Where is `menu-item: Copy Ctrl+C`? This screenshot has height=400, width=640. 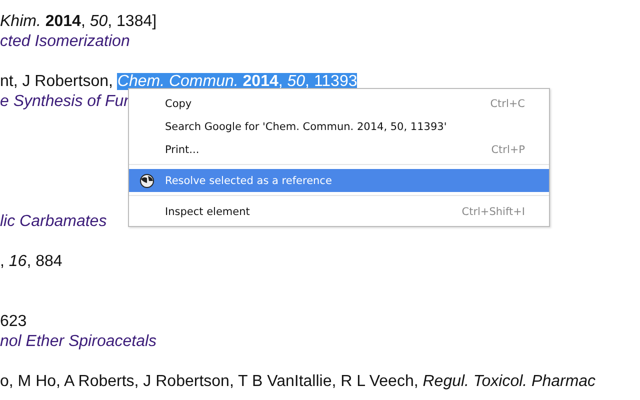
menu-item: Copy Ctrl+C is located at coordinates (339, 103).